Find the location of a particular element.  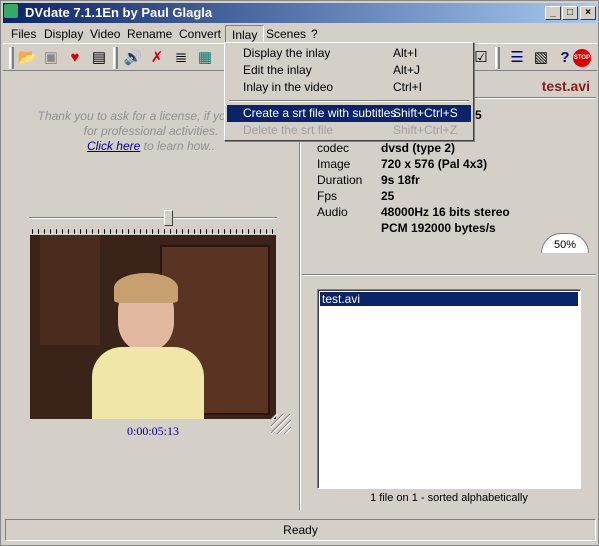

child-shirt is located at coordinates (148, 383).